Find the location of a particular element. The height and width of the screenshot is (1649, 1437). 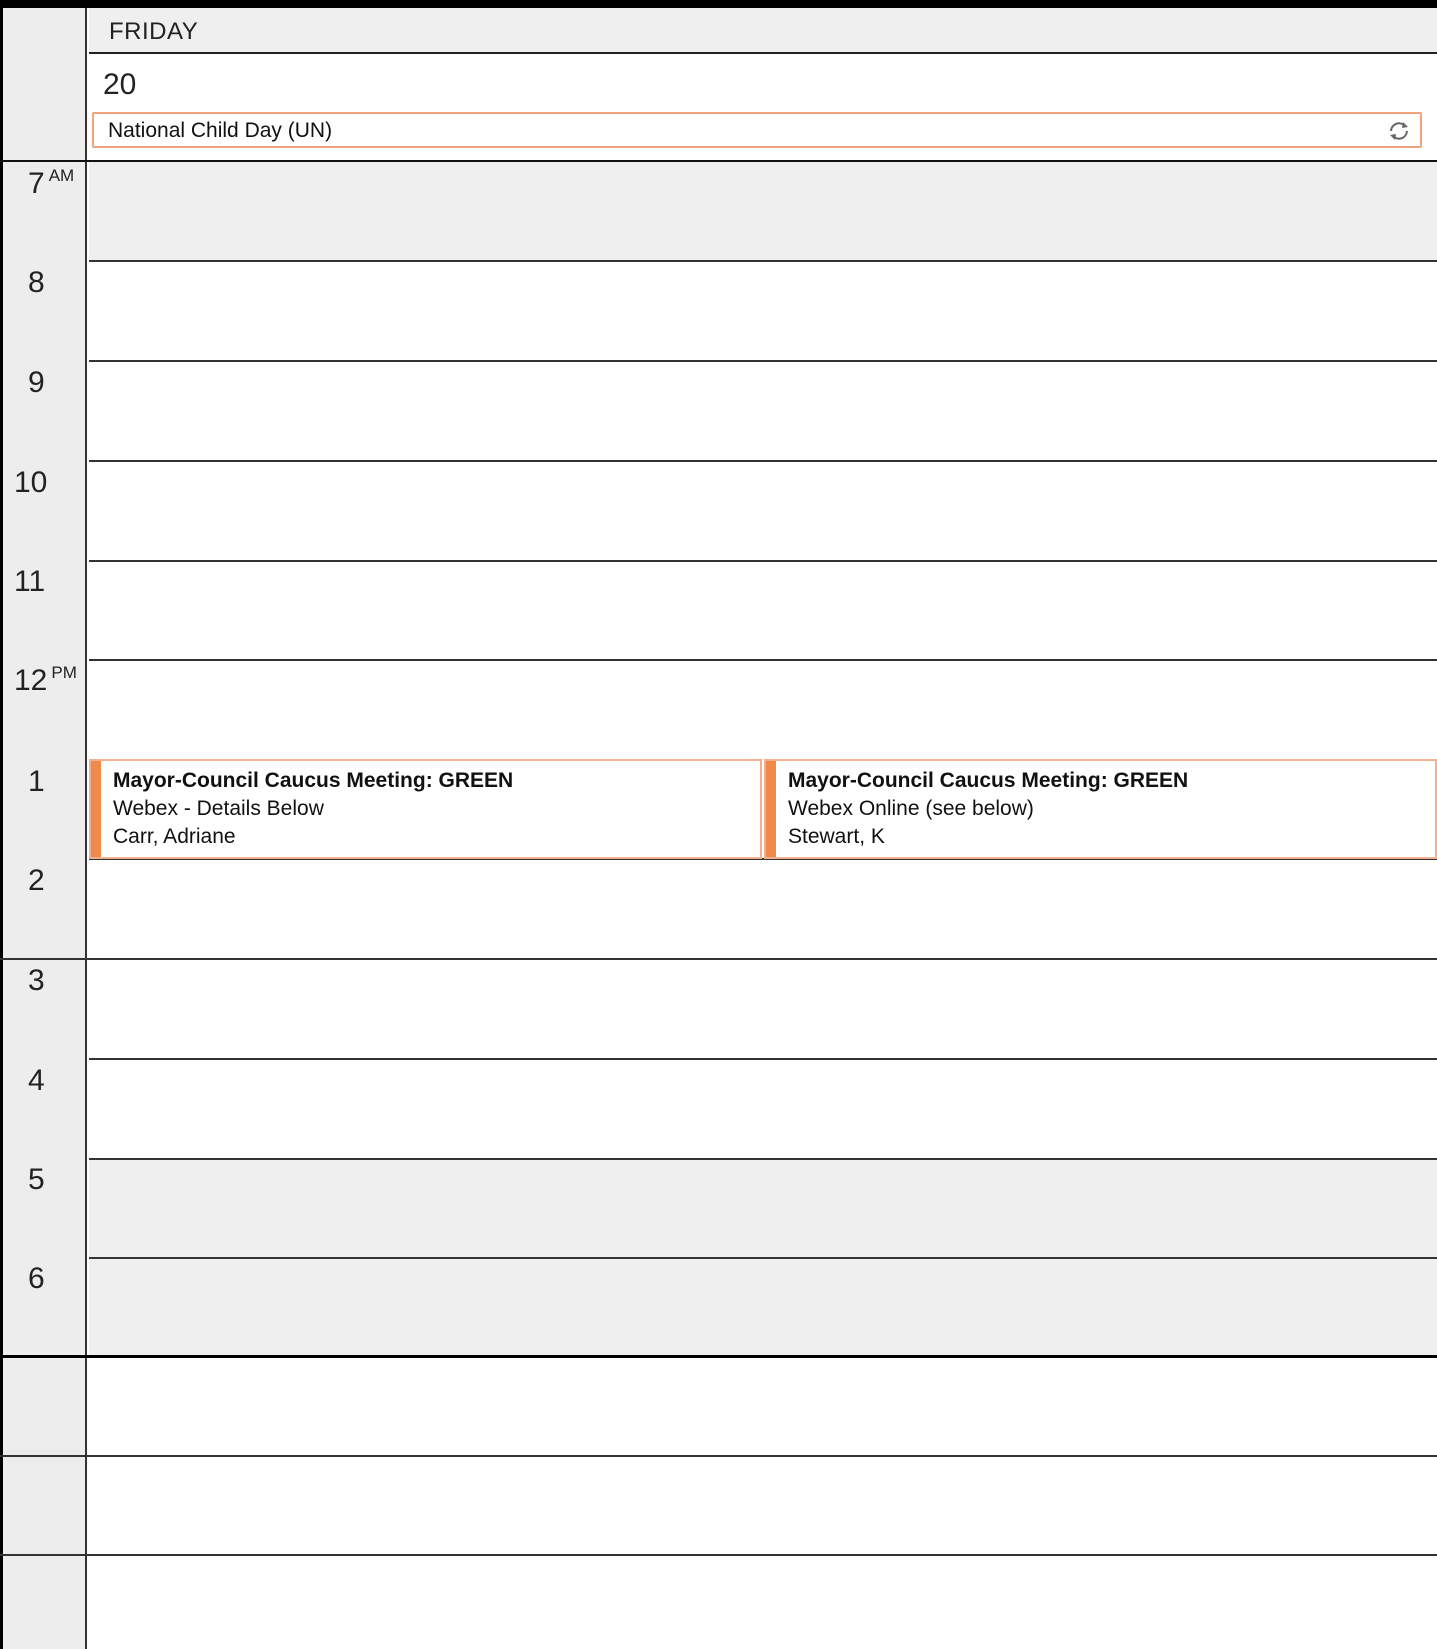

hour-slot-7am is located at coordinates (763, 212).